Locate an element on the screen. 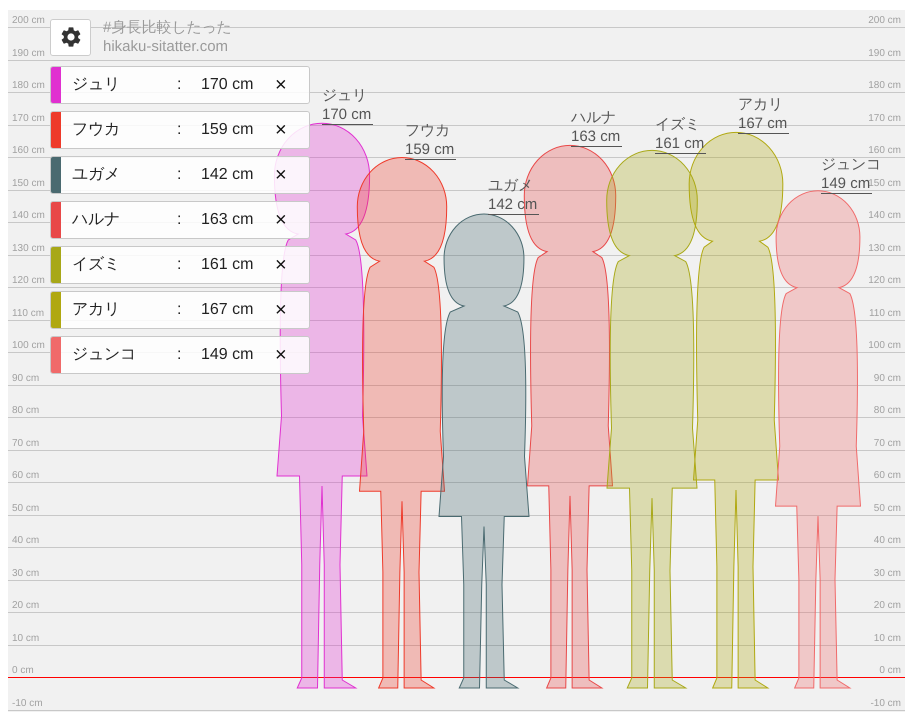 Image resolution: width=913 pixels, height=716 pixels. person-height: 170 cm is located at coordinates (227, 85).